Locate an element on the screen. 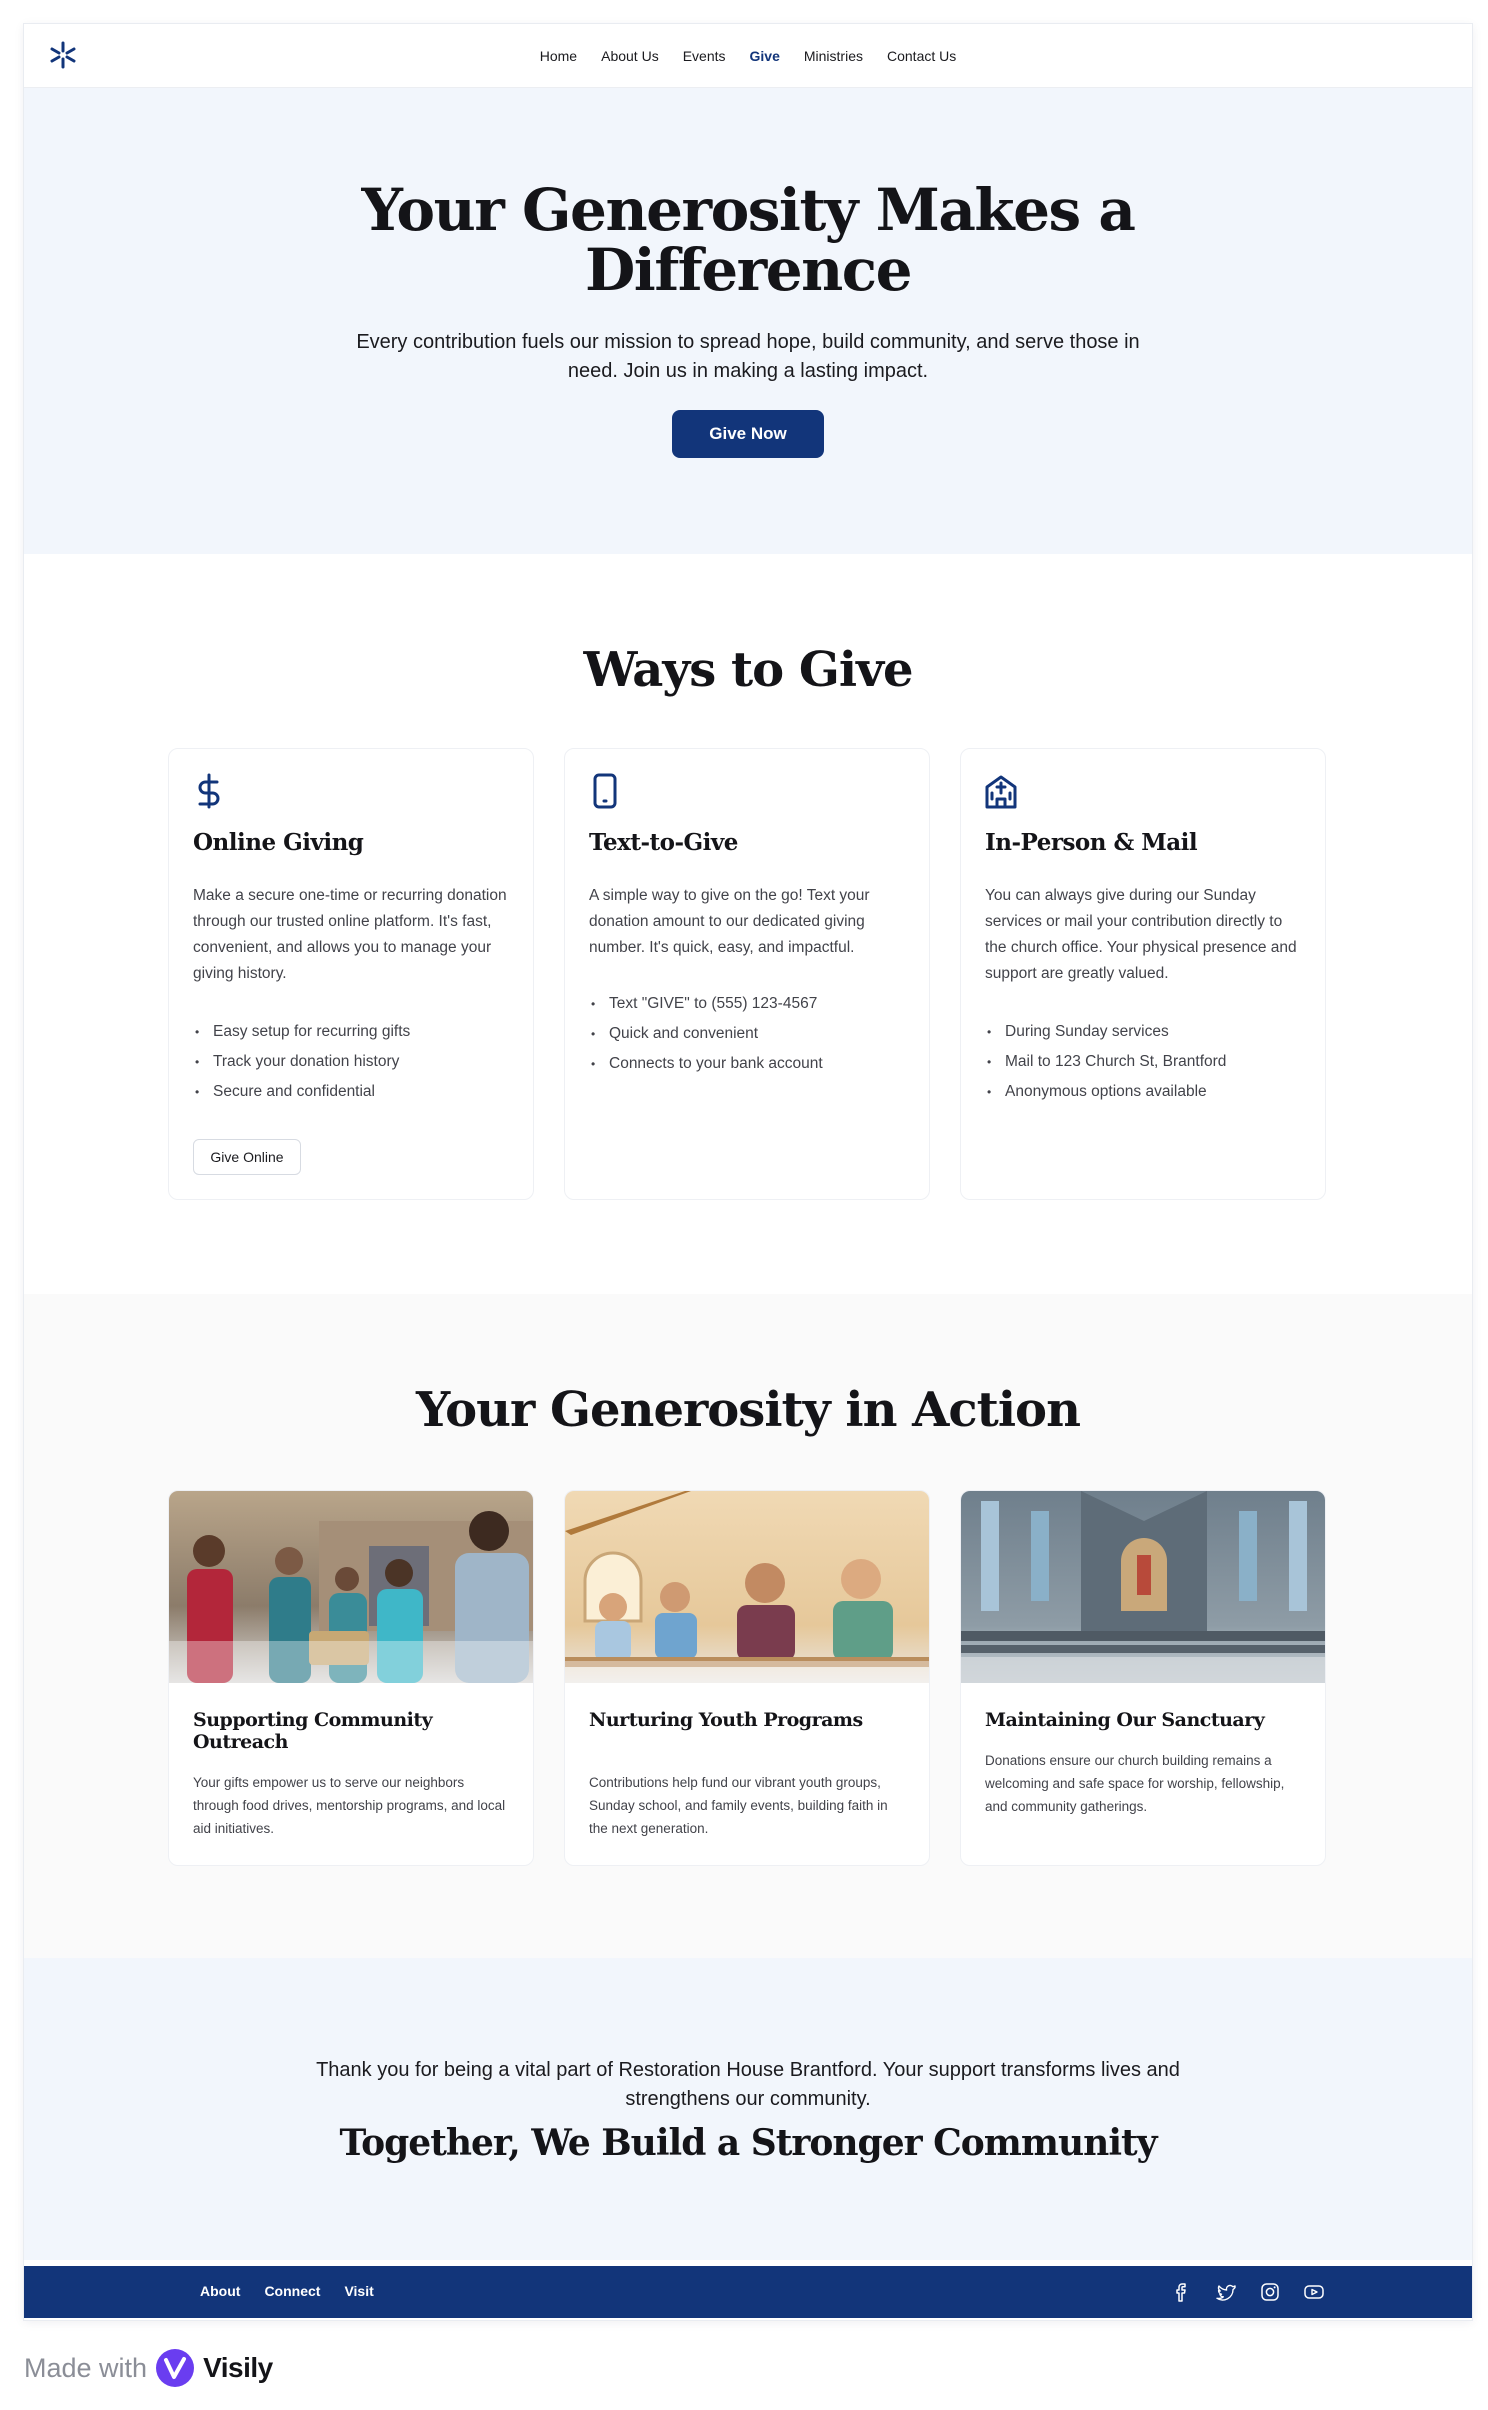  visily-logo-icon is located at coordinates (175, 2368).